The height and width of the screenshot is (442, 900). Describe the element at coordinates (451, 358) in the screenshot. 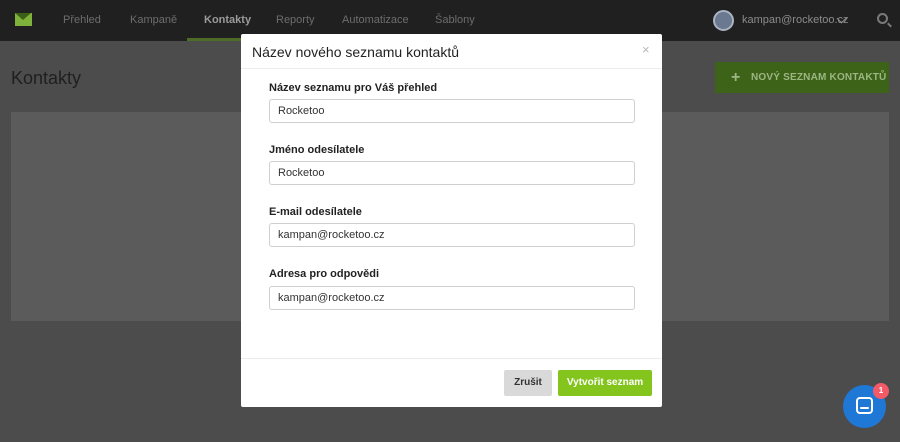

I see `modal-footer-divider` at that location.